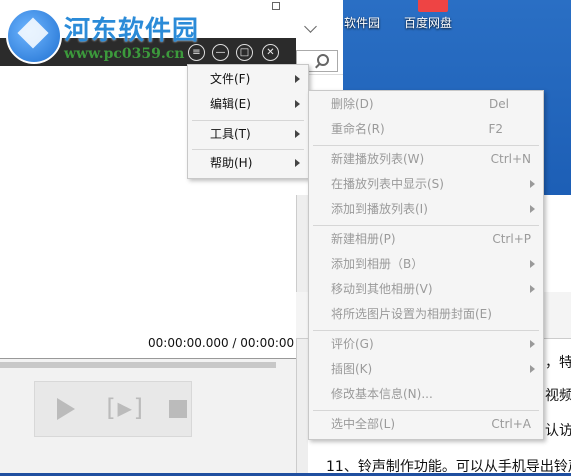  What do you see at coordinates (124, 408) in the screenshot?
I see `step-frame-icon: [▶]` at bounding box center [124, 408].